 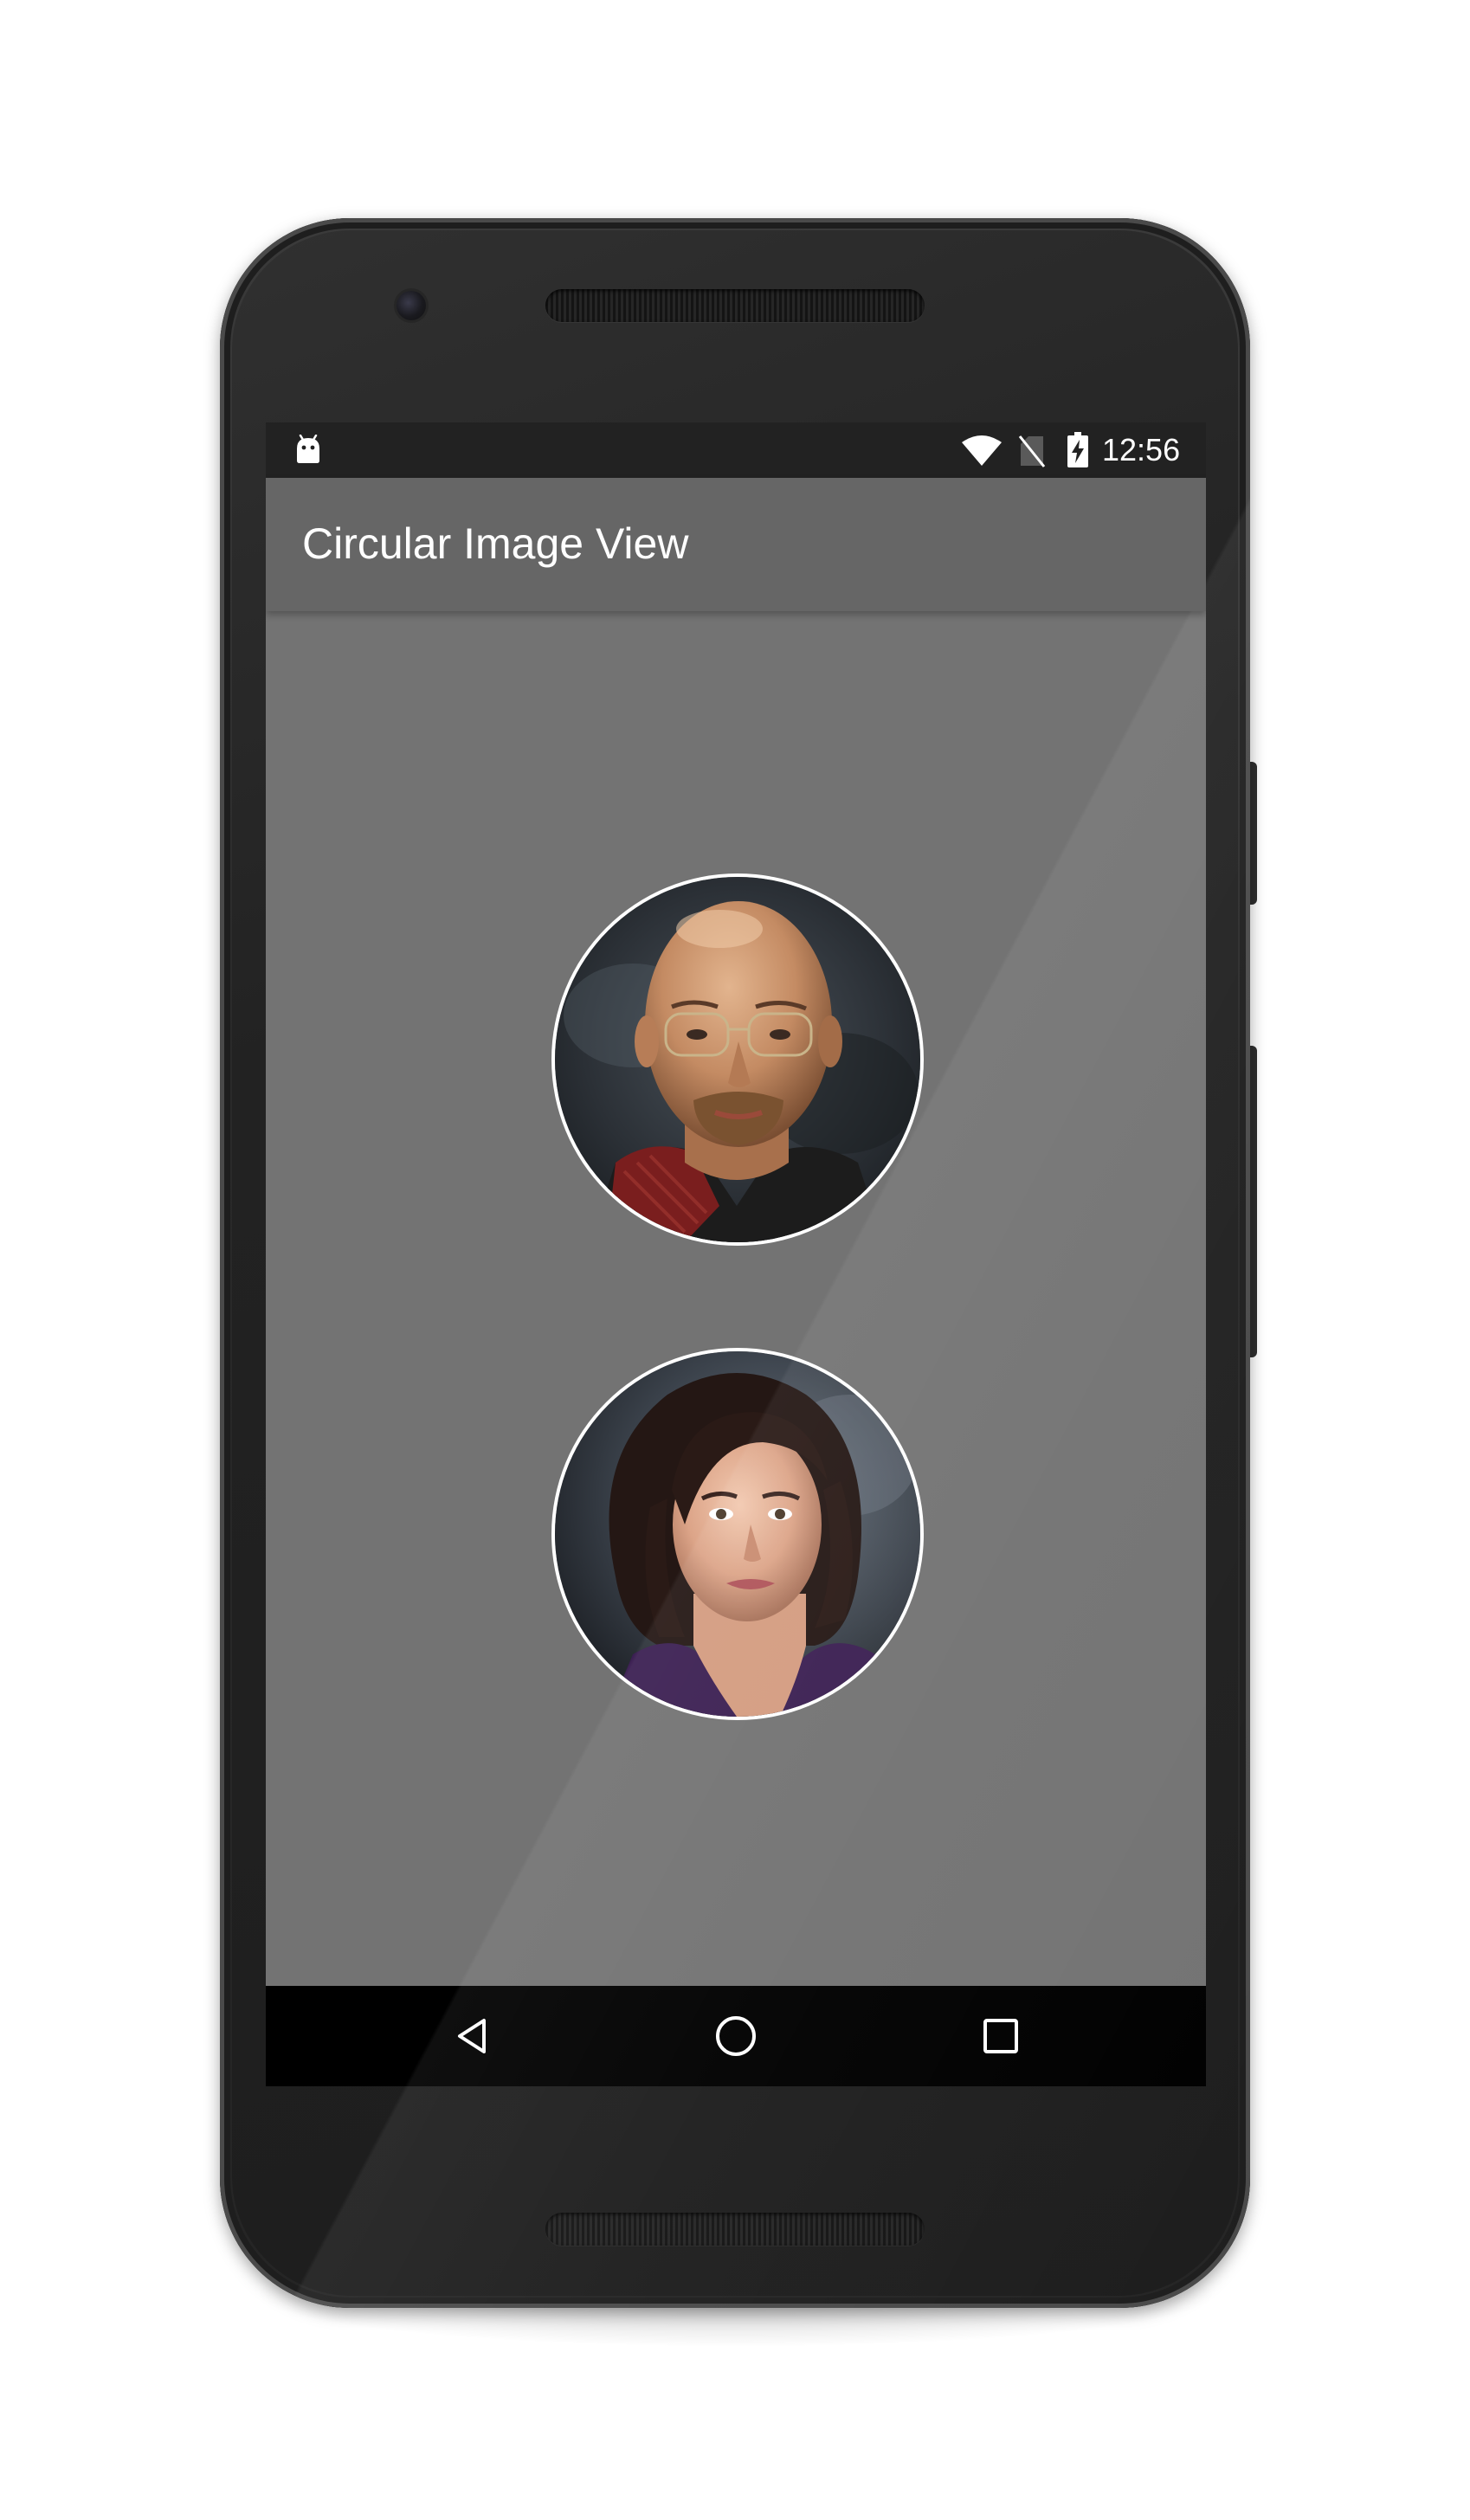 I want to click on recents-icon, so click(x=1001, y=2036).